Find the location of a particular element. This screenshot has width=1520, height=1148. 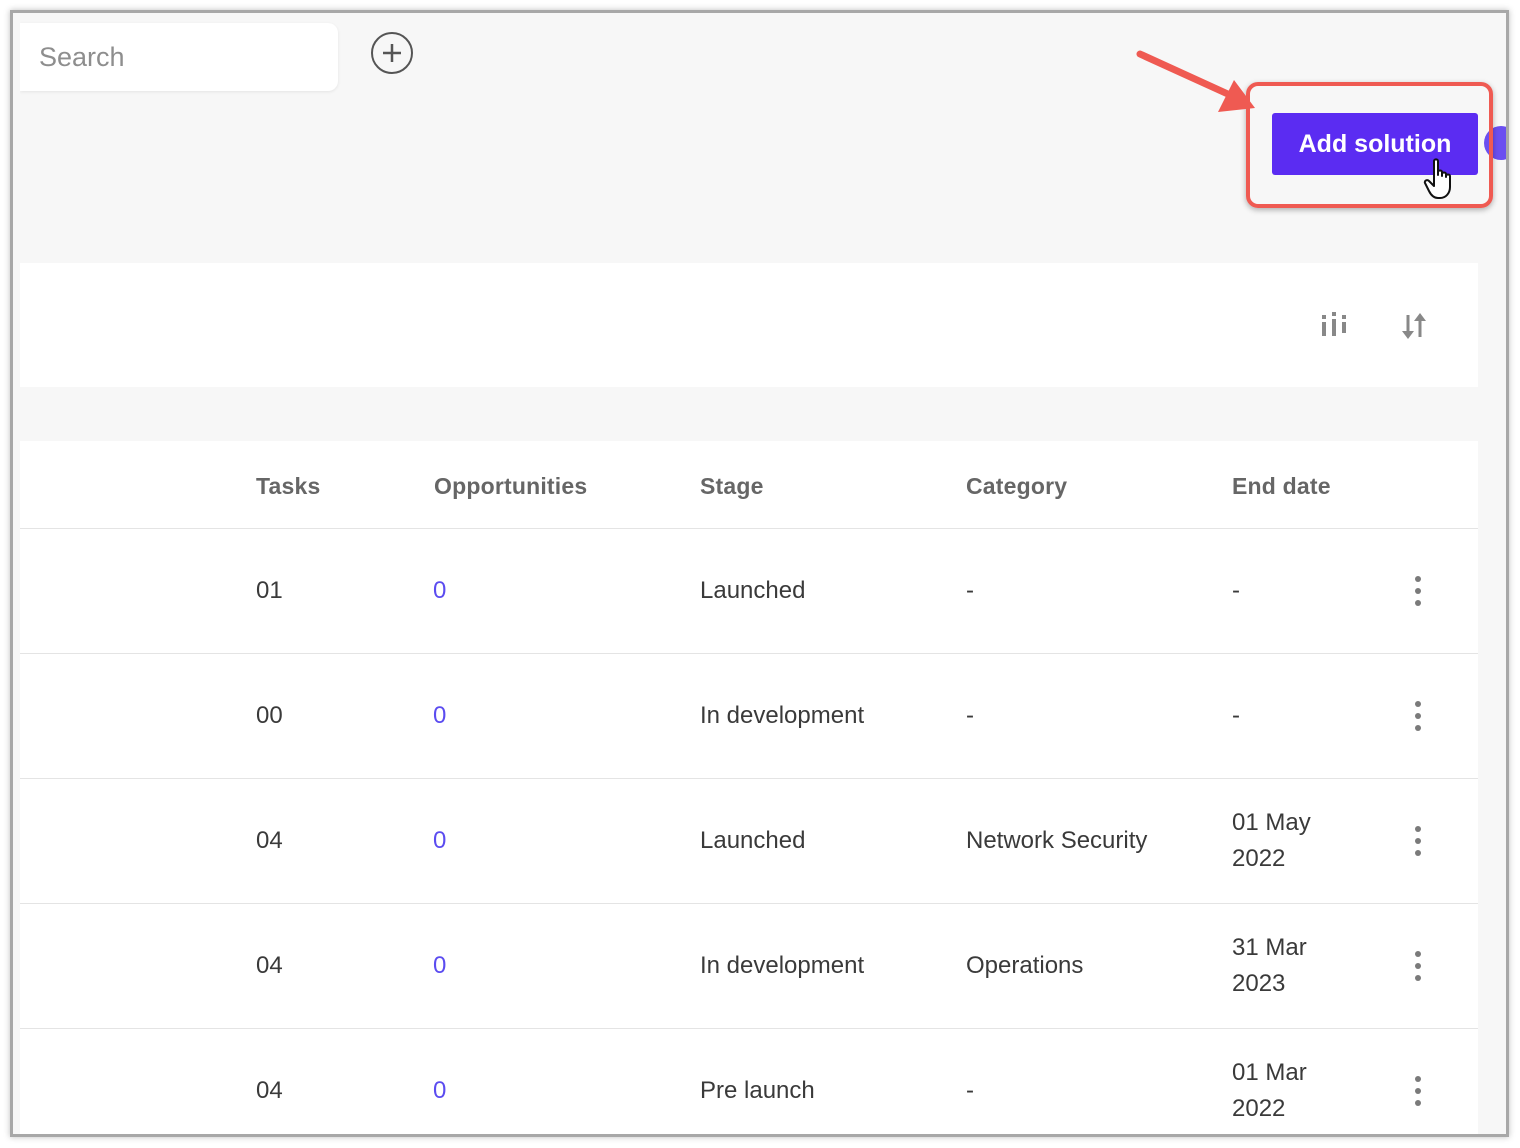

column-header-category: Category is located at coordinates (1016, 486).